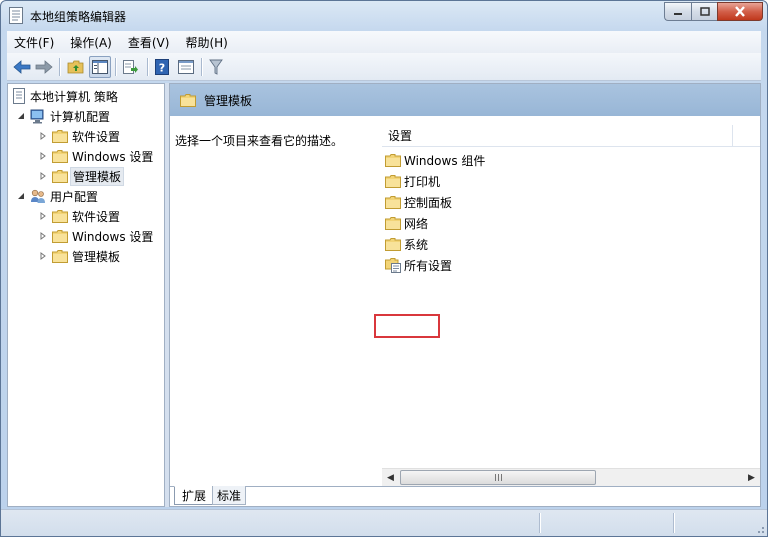  I want to click on tree-item-label: 本地计算机 策略, so click(74, 96).